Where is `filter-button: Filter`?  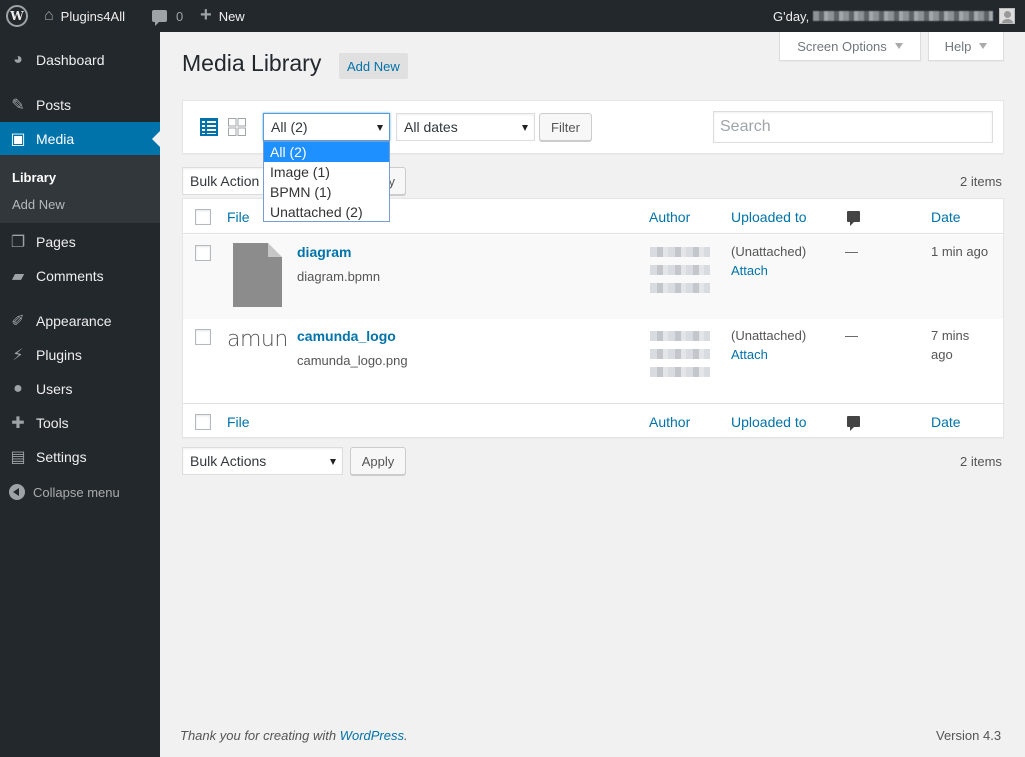
filter-button: Filter is located at coordinates (565, 127).